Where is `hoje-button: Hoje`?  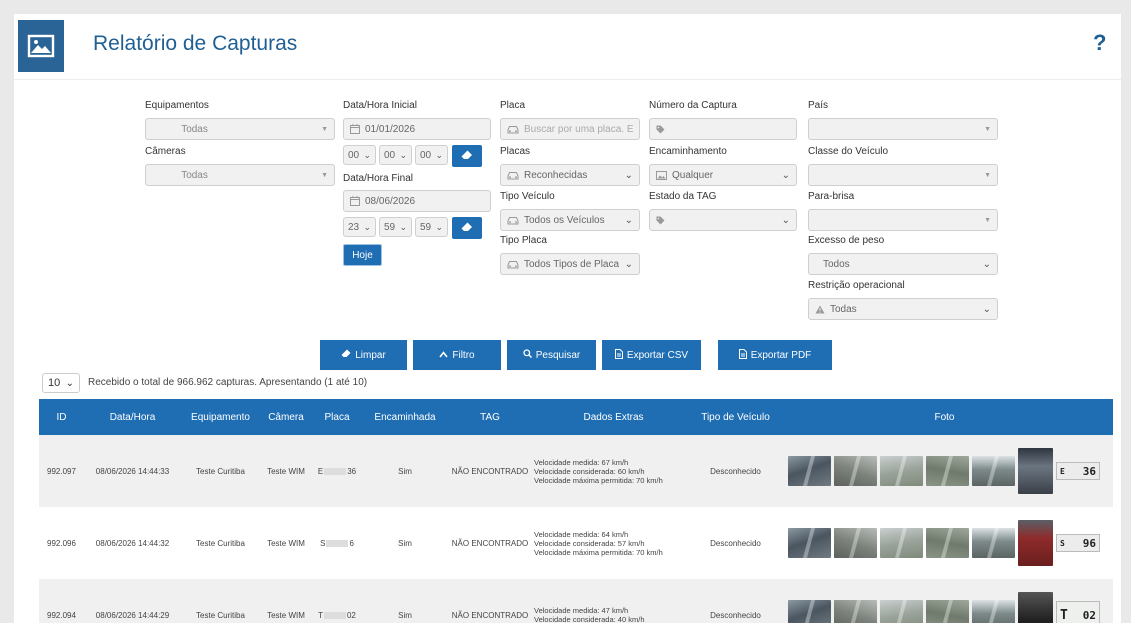
hoje-button: Hoje is located at coordinates (362, 255).